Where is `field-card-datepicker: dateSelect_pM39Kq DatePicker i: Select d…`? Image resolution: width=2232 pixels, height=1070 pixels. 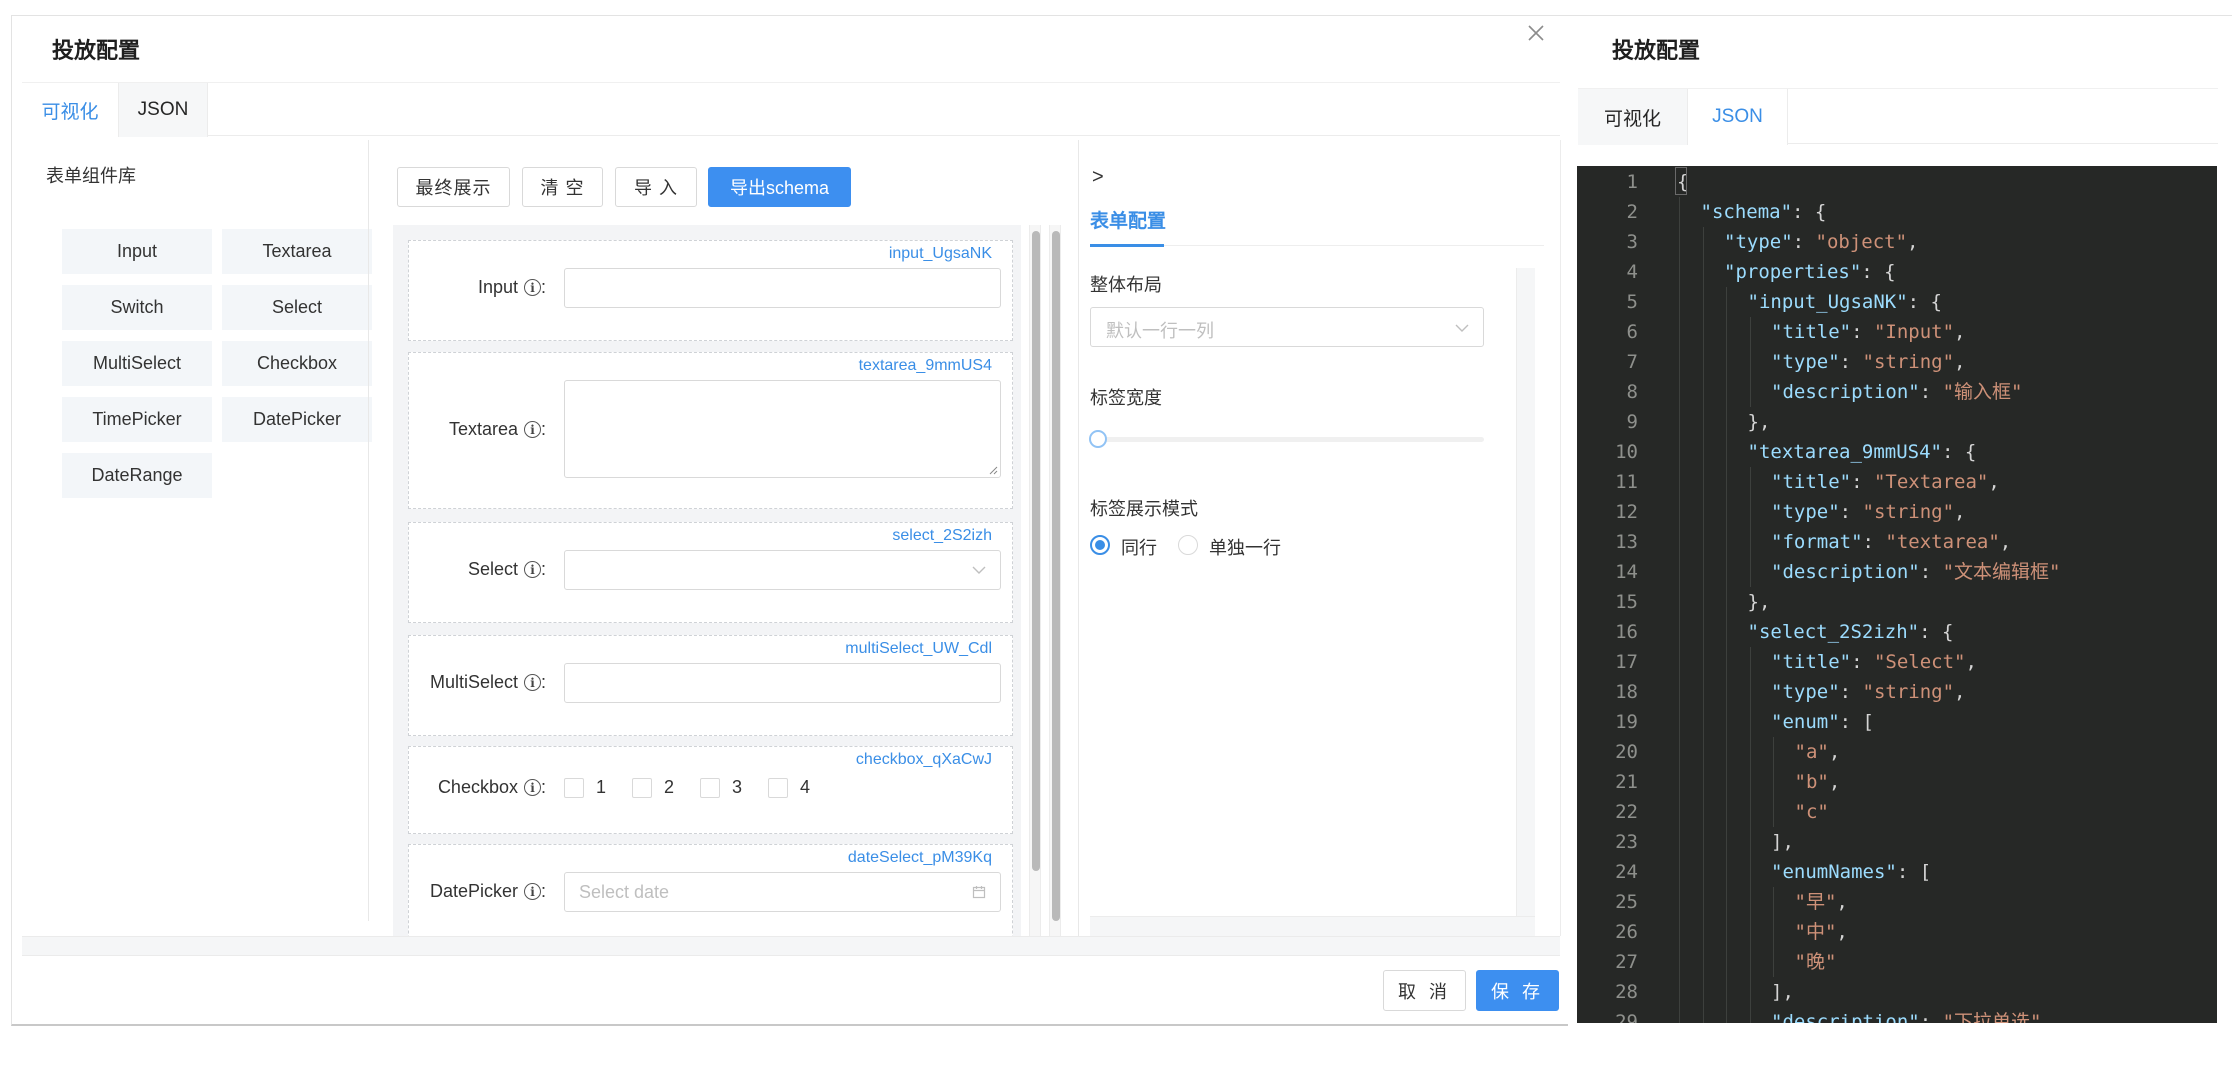
field-card-datepicker: dateSelect_pM39Kq DatePicker i: Select d… is located at coordinates (710, 890).